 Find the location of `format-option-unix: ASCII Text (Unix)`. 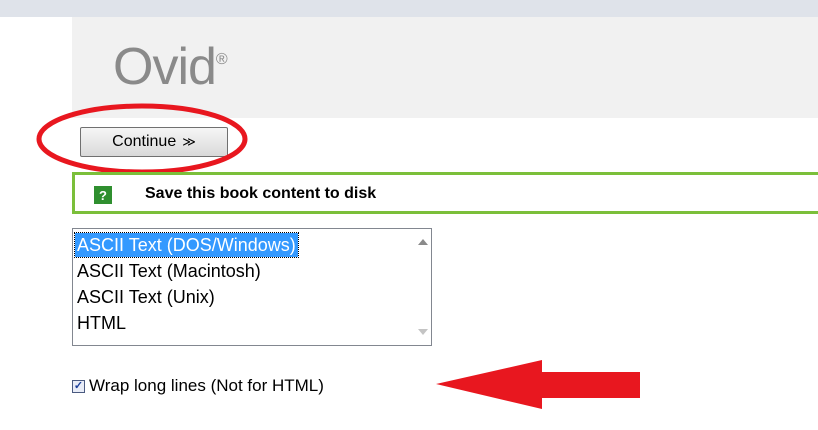

format-option-unix: ASCII Text (Unix) is located at coordinates (146, 297).